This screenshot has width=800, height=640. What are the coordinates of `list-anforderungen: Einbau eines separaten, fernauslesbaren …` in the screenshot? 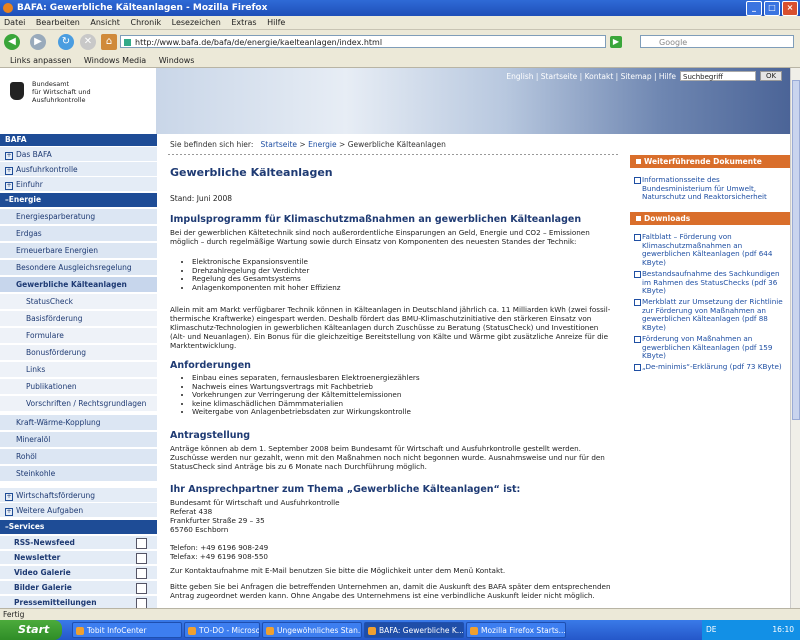 It's located at (301, 395).